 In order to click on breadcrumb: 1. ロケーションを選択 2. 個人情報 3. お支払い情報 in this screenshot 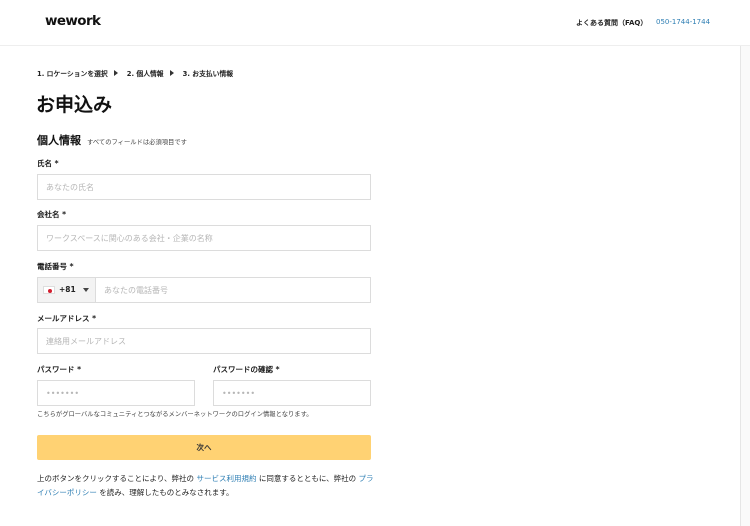, I will do `click(135, 73)`.